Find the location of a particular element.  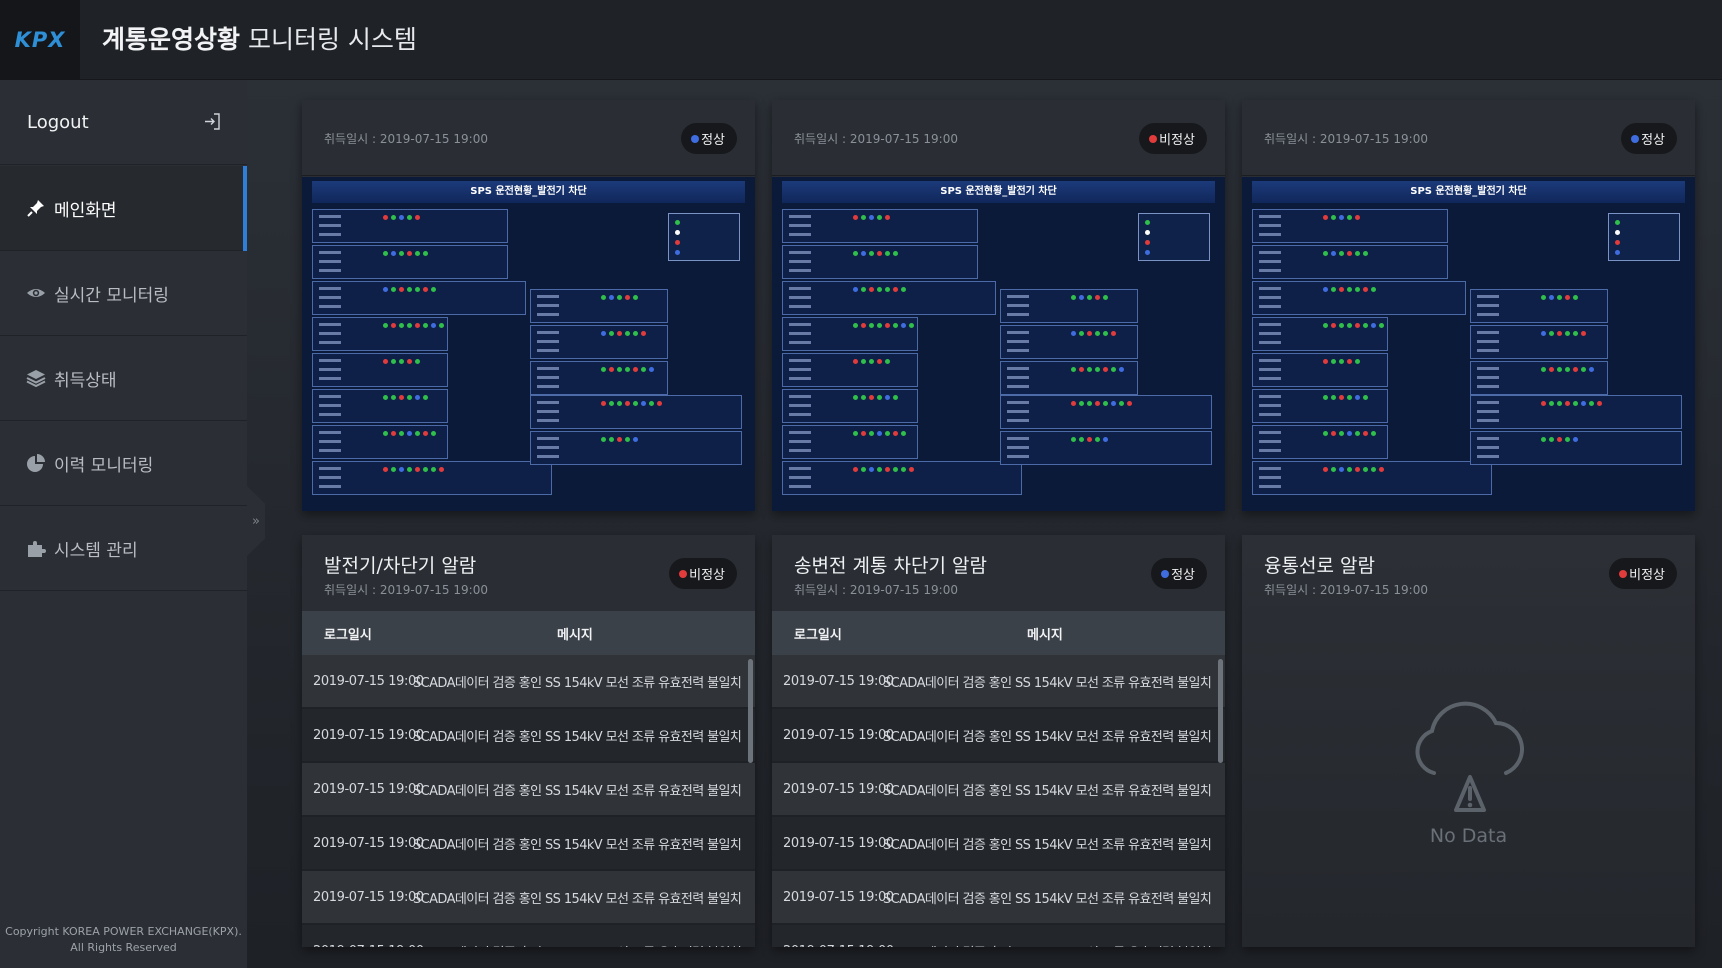

sidebar-item-system: 시스템 관리 is located at coordinates (123, 548).